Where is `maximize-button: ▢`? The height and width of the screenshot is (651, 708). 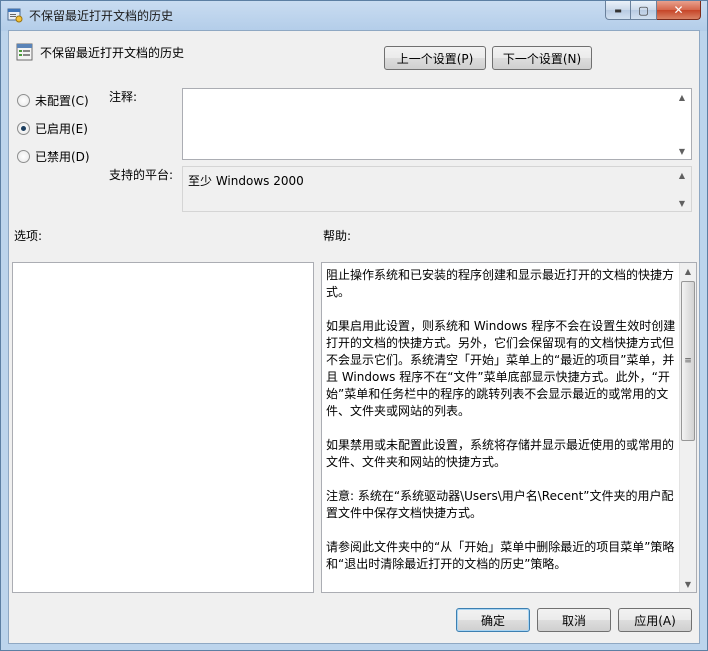
maximize-button: ▢ is located at coordinates (644, 10).